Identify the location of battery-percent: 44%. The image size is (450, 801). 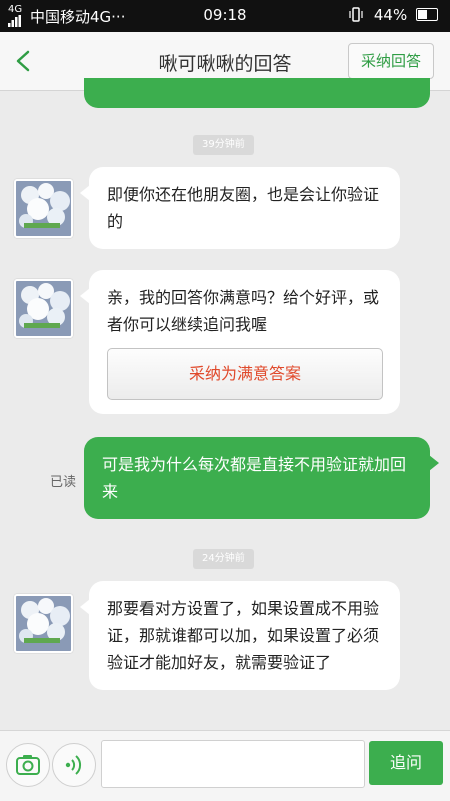
(390, 15).